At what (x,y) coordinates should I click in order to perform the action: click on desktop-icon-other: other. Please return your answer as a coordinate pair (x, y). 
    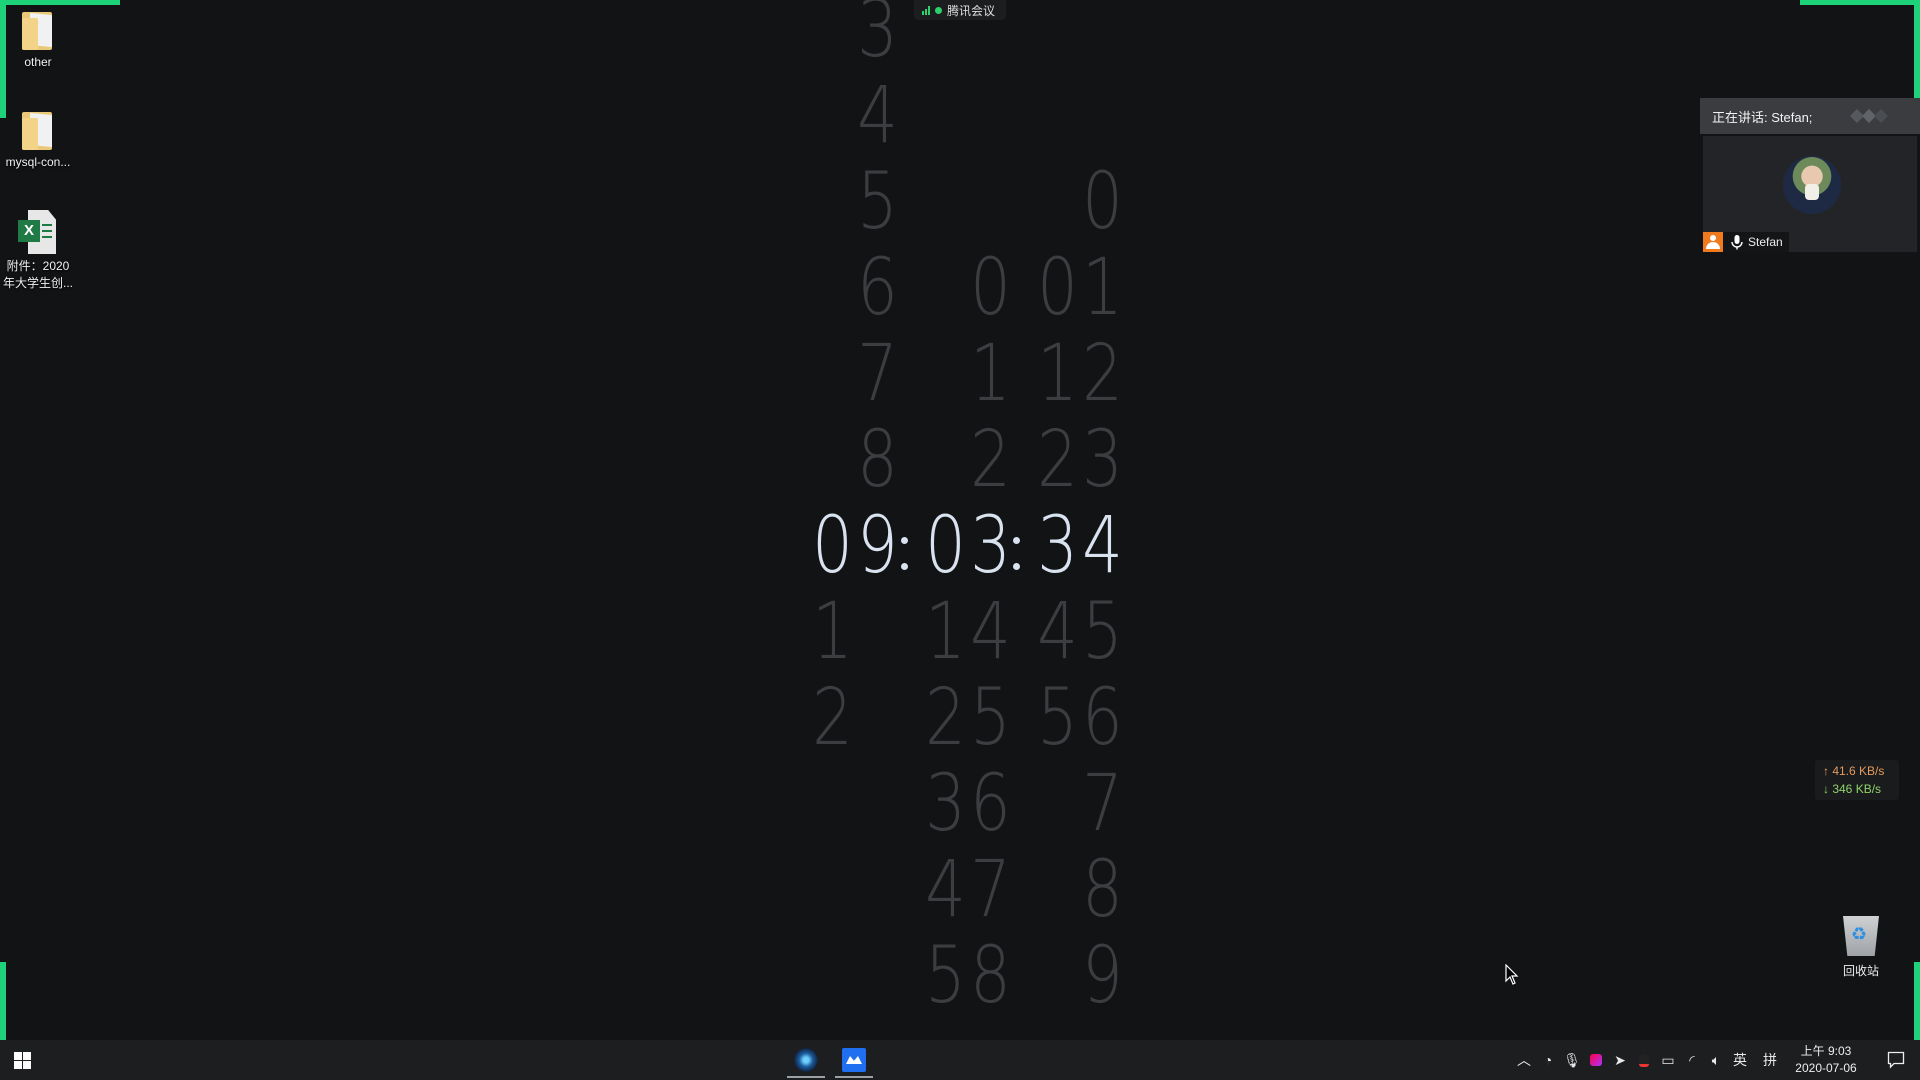
    Looking at the image, I should click on (38, 40).